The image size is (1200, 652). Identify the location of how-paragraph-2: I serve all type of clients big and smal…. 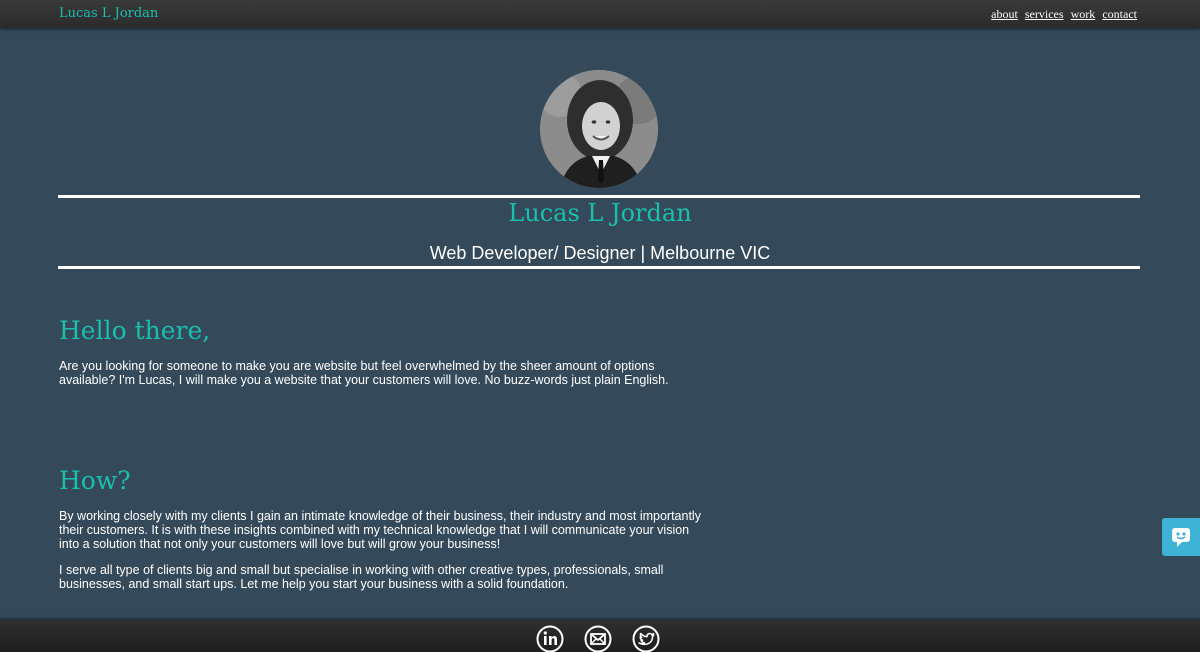
(361, 577).